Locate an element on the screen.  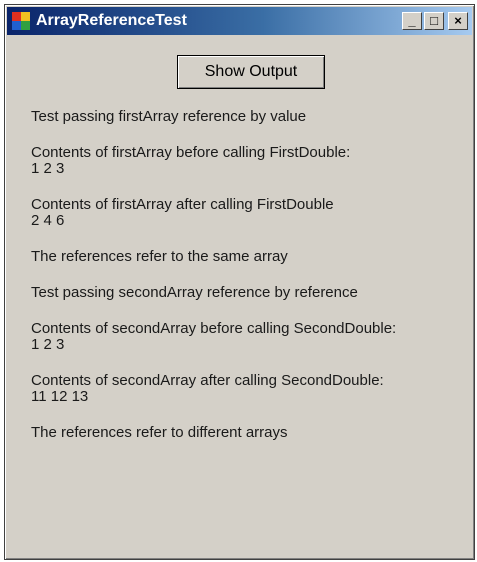
minimize-button: _ is located at coordinates (412, 21).